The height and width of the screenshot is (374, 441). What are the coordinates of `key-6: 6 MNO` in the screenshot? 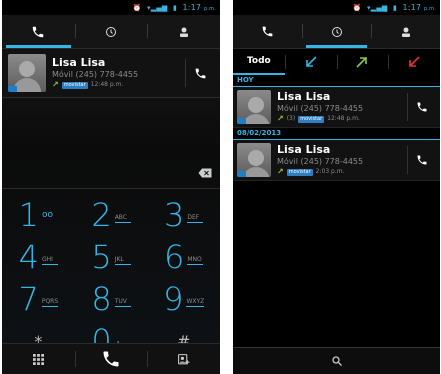 It's located at (183, 257).